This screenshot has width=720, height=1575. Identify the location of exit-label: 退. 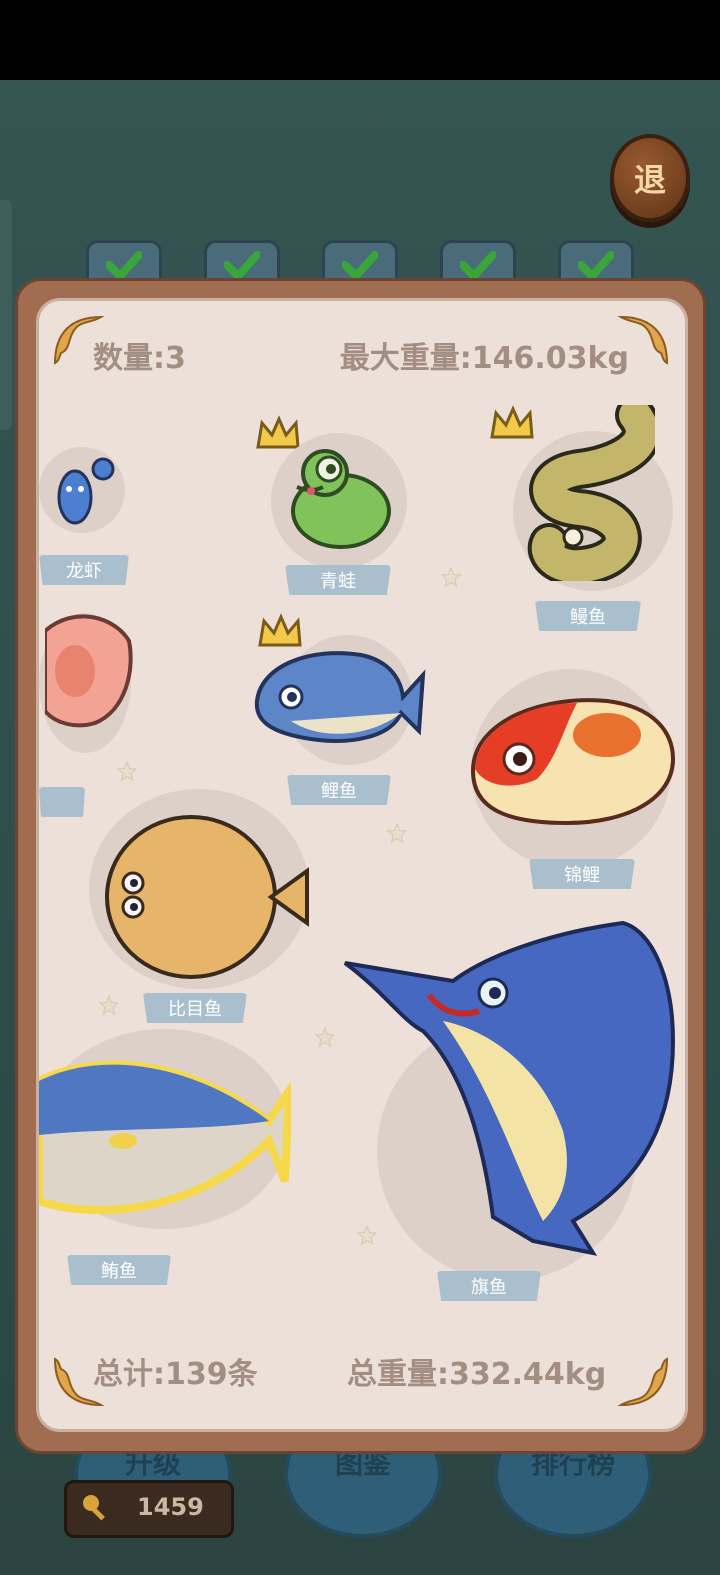
(649, 180).